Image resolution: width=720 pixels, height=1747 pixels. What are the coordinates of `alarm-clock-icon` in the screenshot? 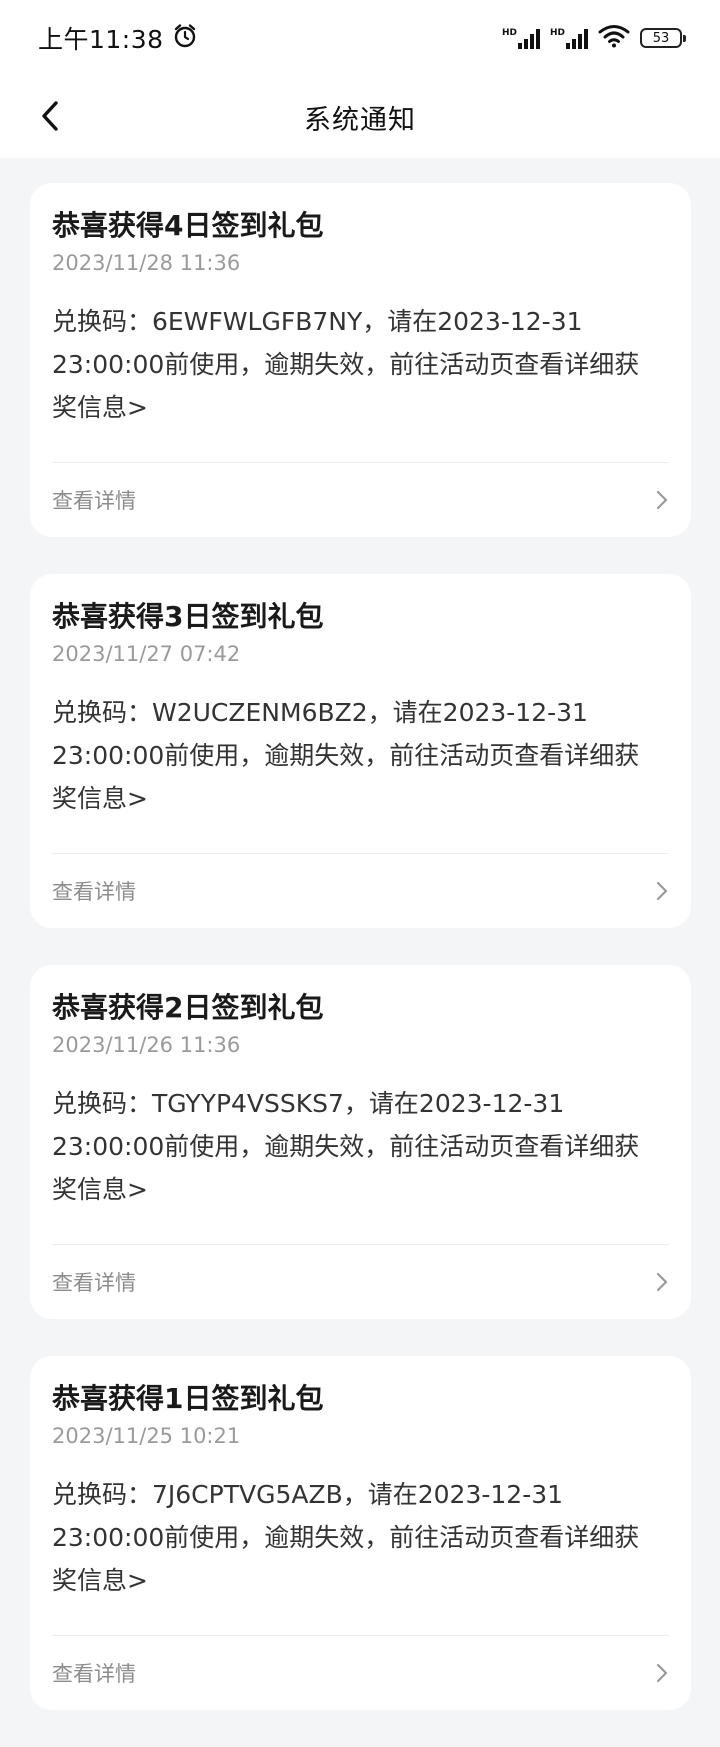 It's located at (185, 38).